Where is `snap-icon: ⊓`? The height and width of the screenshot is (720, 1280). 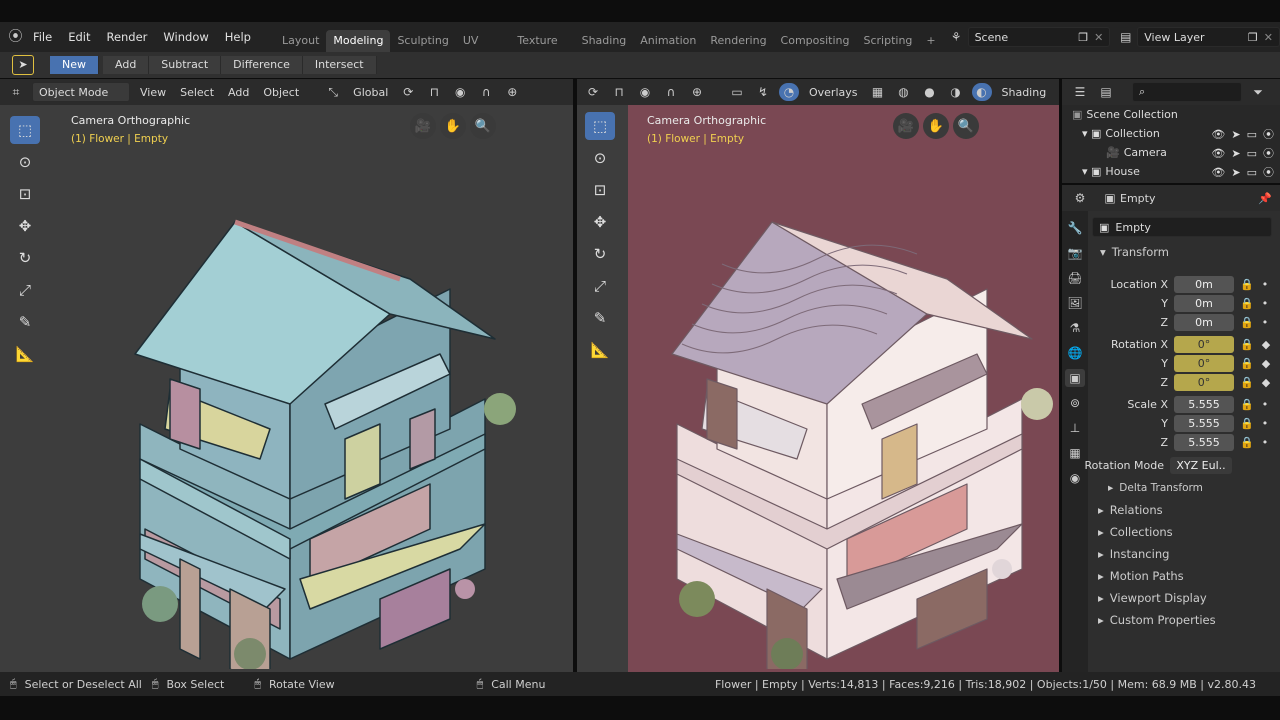
snap-icon: ⊓ is located at coordinates (434, 92).